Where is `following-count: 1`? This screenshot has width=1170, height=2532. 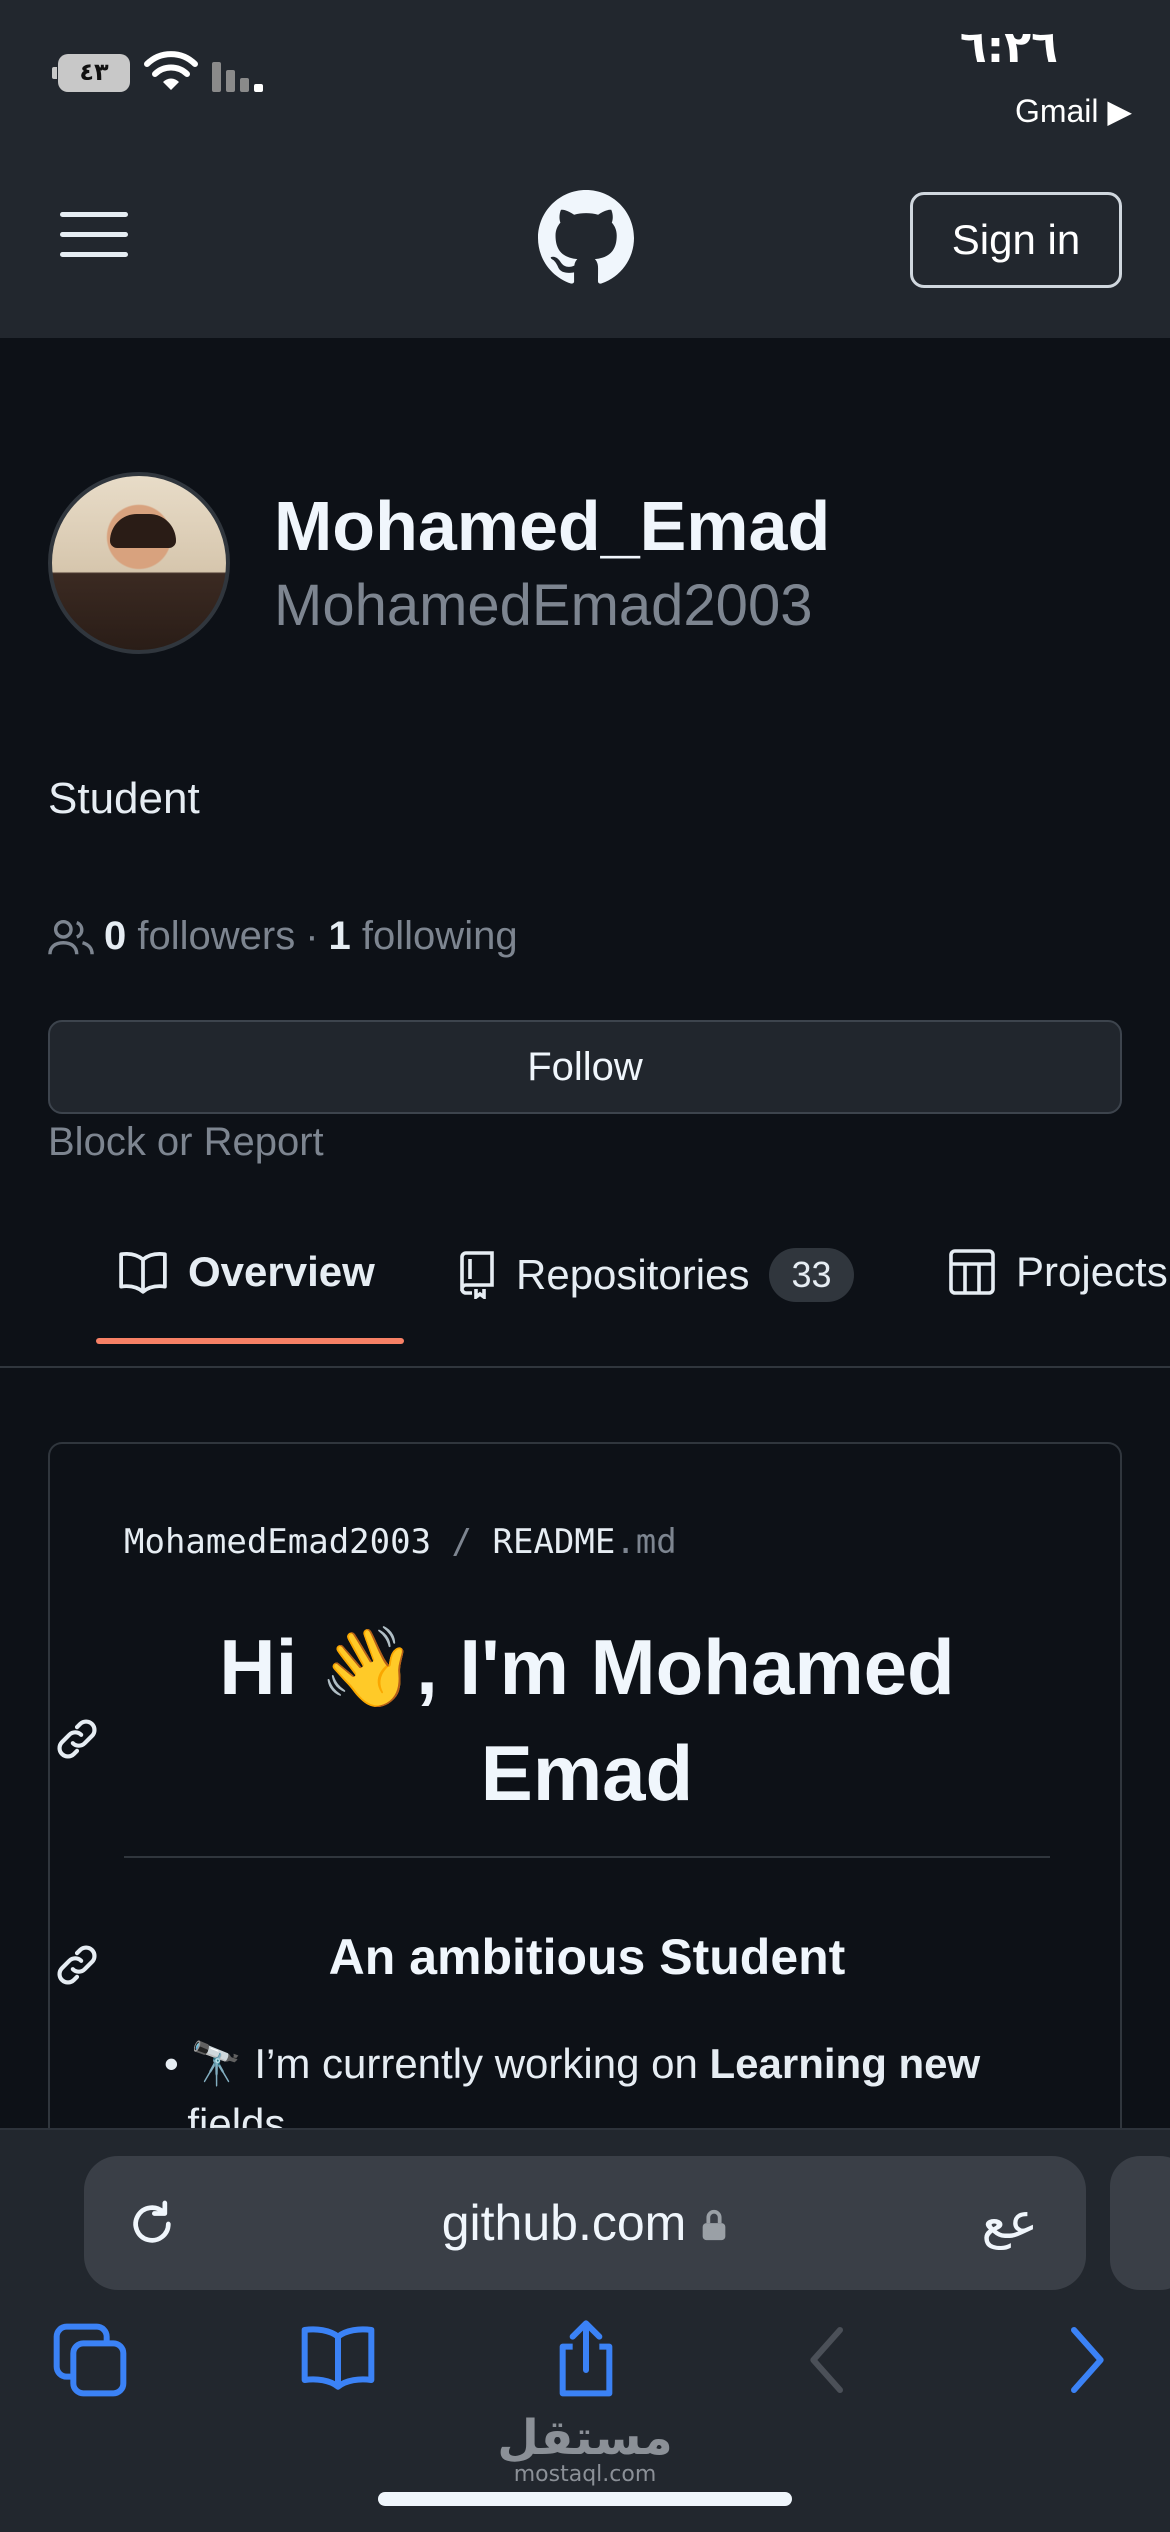
following-count: 1 is located at coordinates (339, 936).